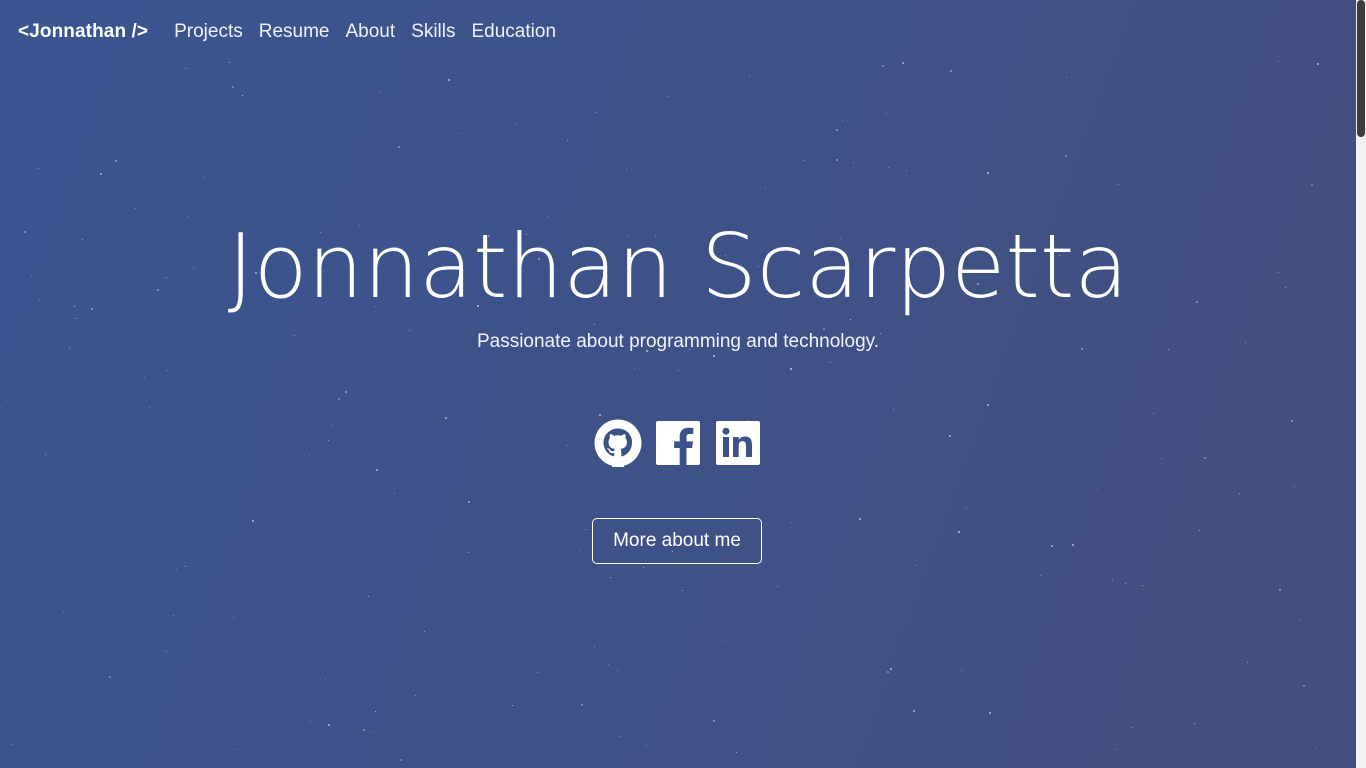 This screenshot has height=768, width=1366. What do you see at coordinates (618, 443) in the screenshot?
I see `github-icon` at bounding box center [618, 443].